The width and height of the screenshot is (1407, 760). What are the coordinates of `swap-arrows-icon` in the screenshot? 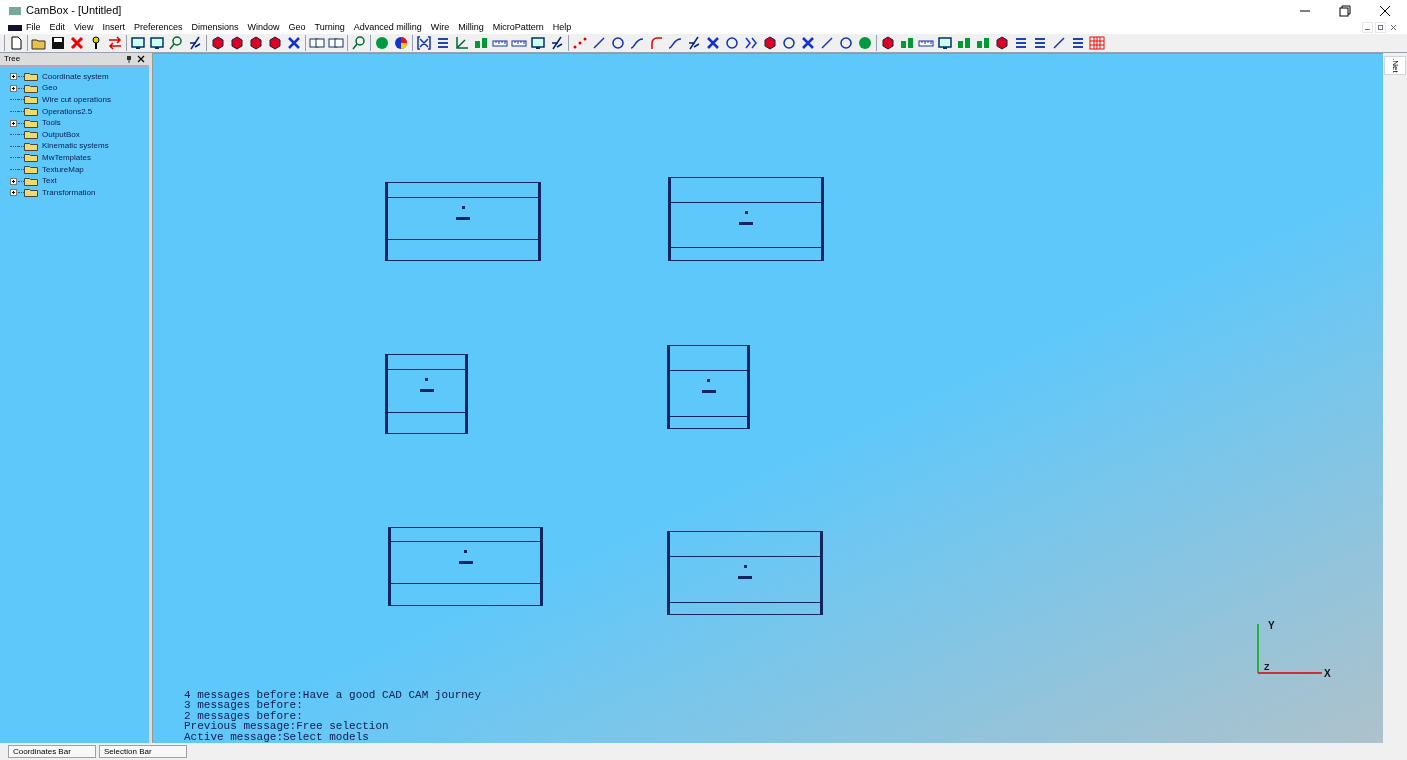 It's located at (115, 43).